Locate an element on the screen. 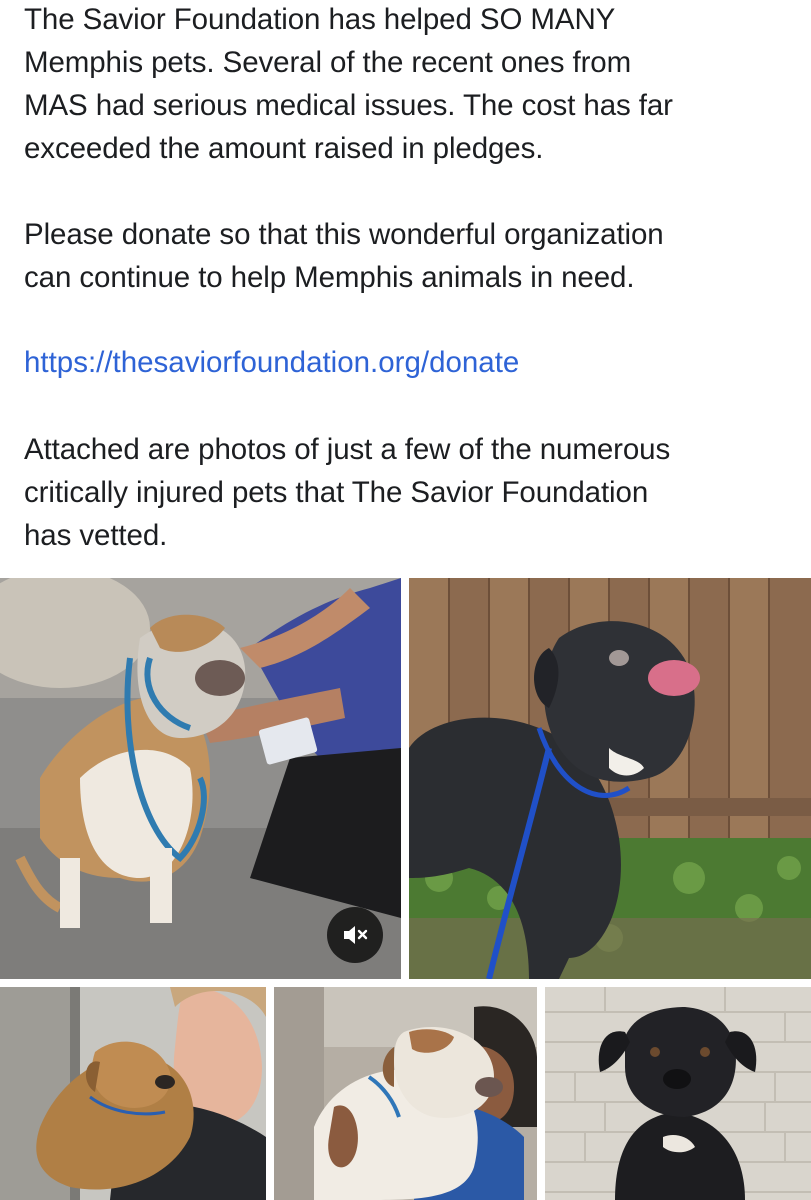 Image resolution: width=811 pixels, height=1200 pixels. photo-black-dog-portrait is located at coordinates (678, 1093).